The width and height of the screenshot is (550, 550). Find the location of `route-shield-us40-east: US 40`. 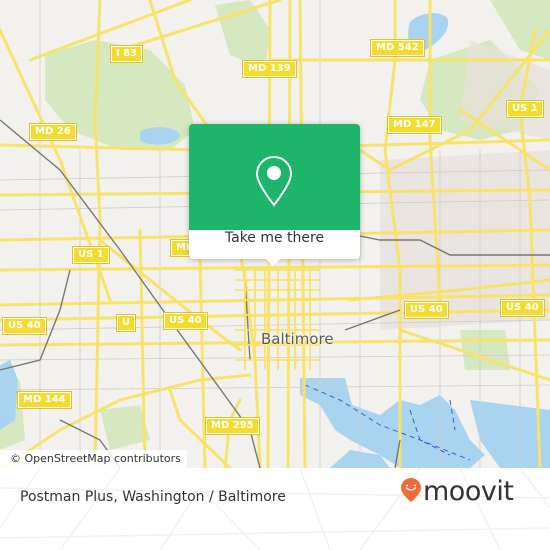

route-shield-us40-east: US 40 is located at coordinates (426, 310).